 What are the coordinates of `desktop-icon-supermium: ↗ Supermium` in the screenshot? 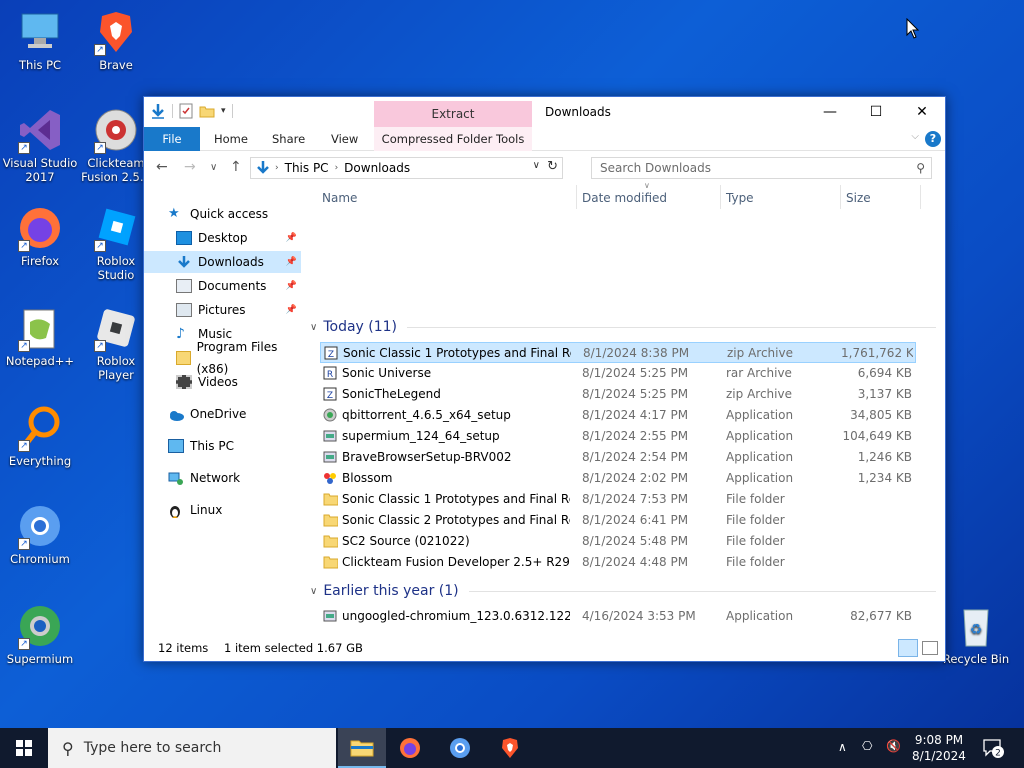 It's located at (40, 634).